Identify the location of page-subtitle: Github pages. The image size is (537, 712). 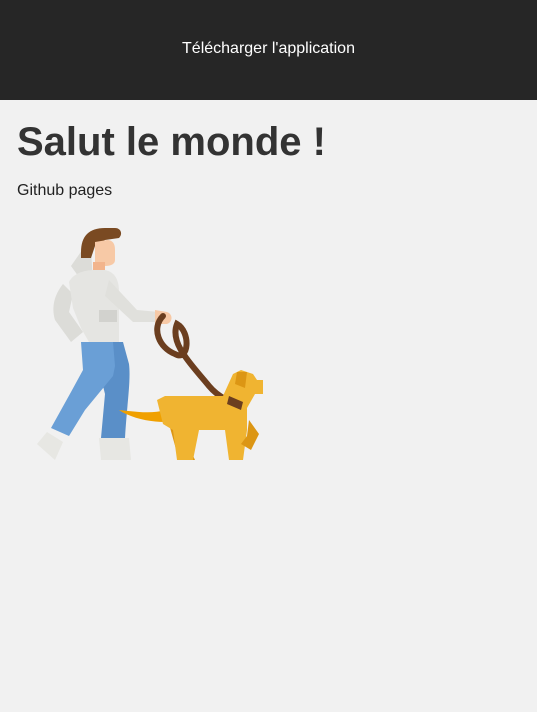
(65, 190).